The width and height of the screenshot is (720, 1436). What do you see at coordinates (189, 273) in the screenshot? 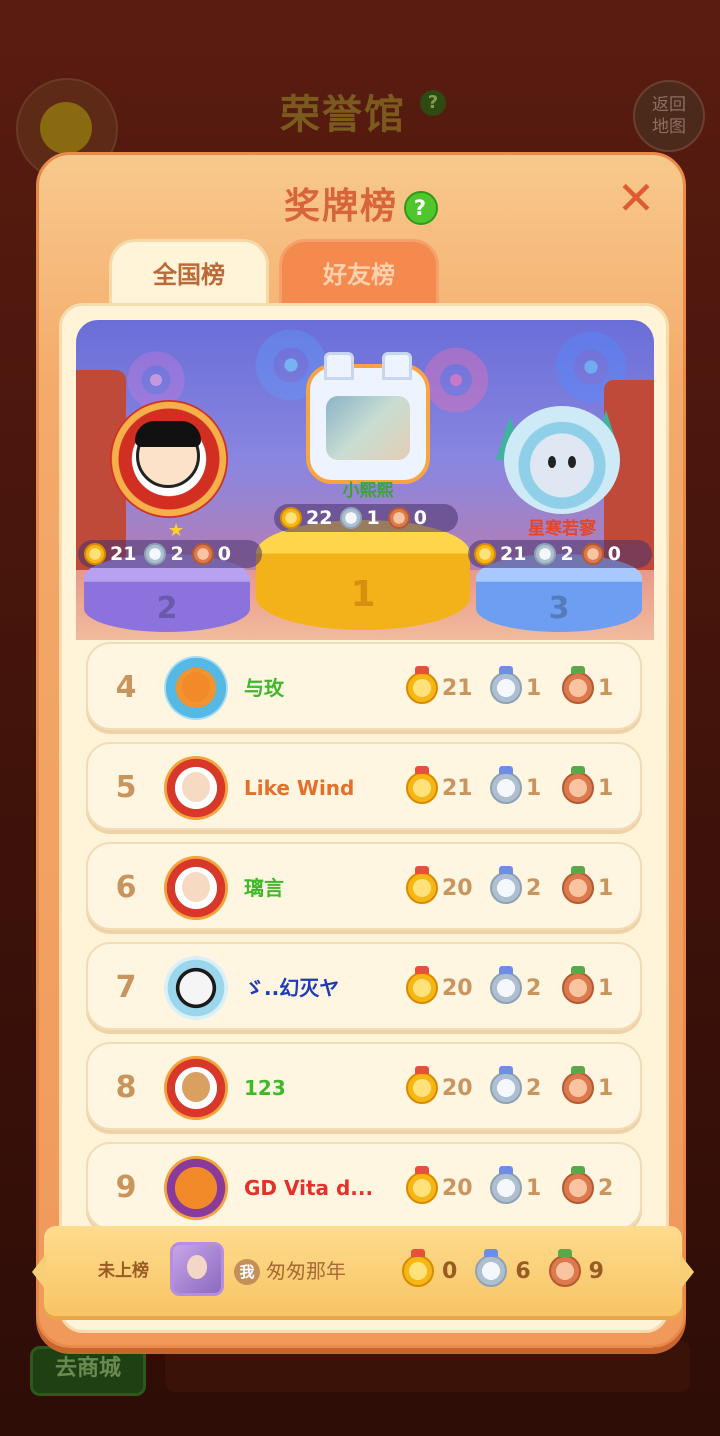
I see `tab-national: 全国榜` at bounding box center [189, 273].